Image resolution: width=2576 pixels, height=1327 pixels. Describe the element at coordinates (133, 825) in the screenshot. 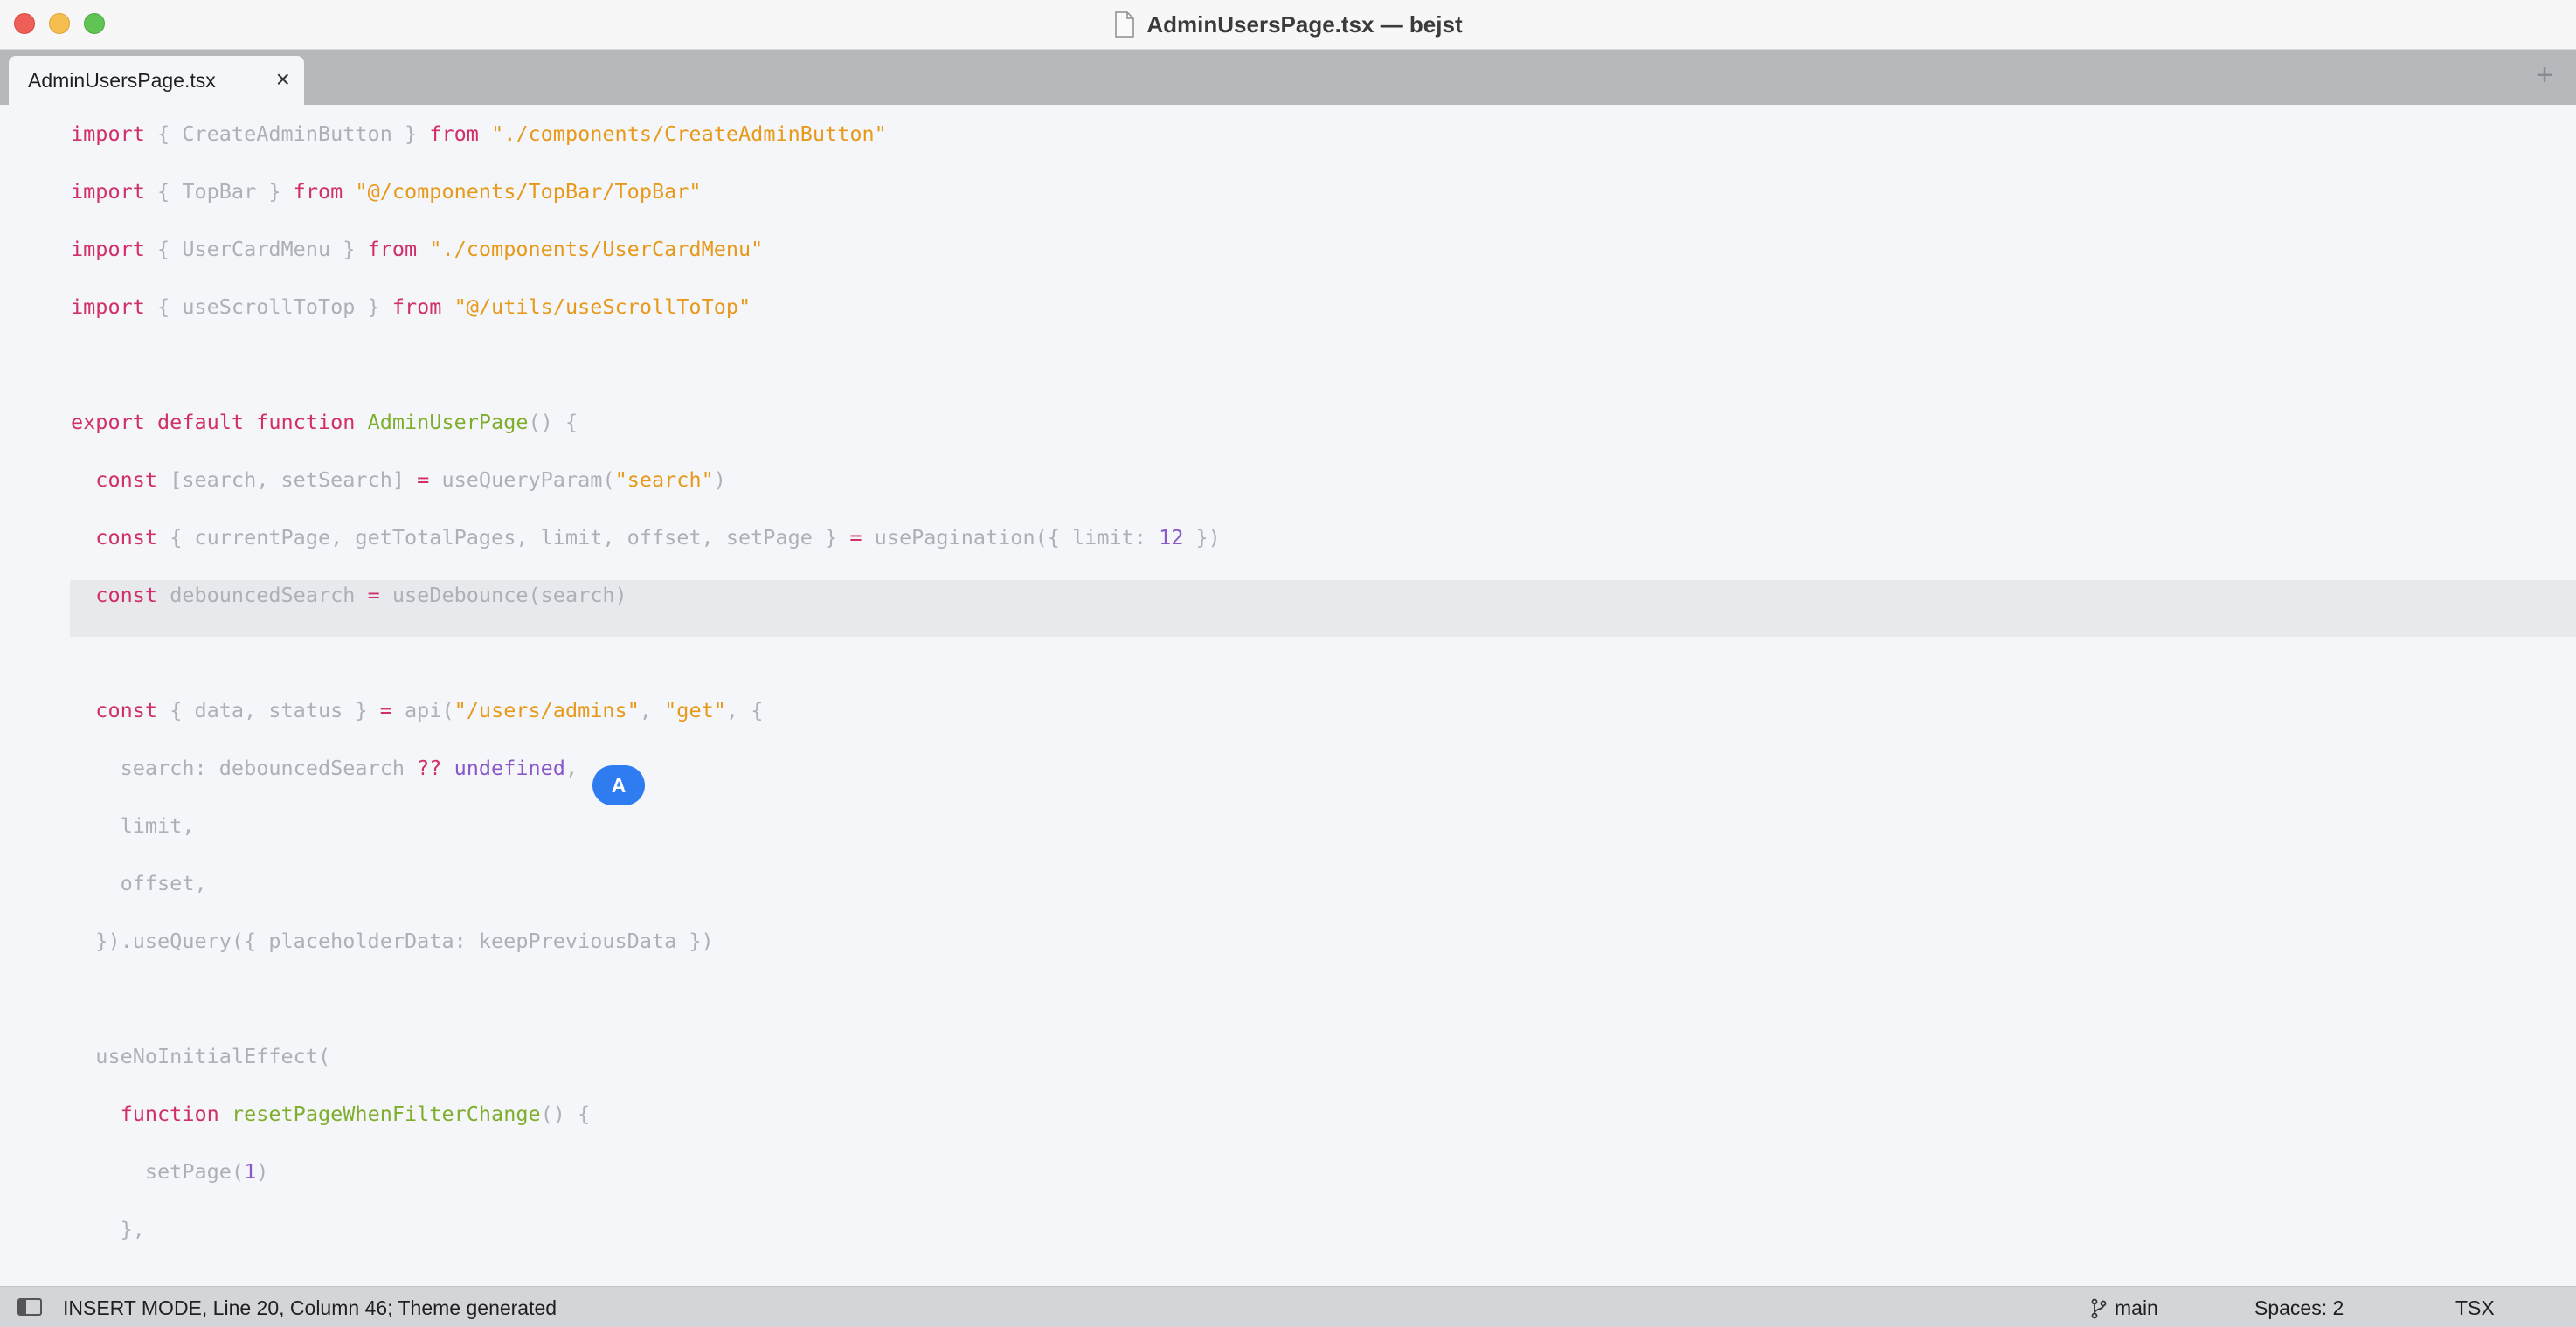

I see `code-token: limit,` at that location.